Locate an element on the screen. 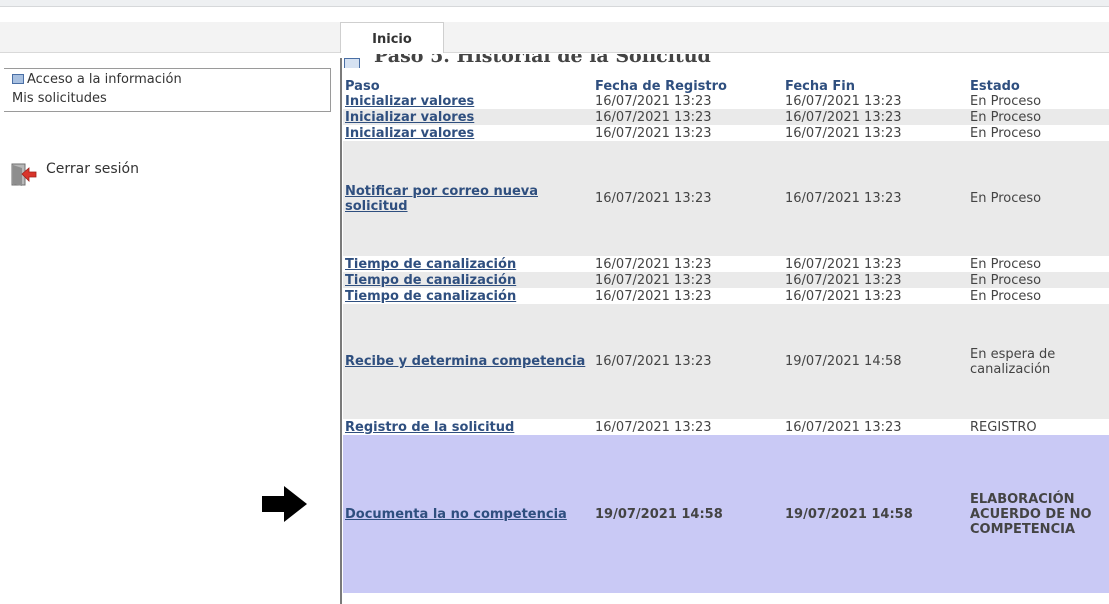  column-header-fecha-fin: Fecha Fin is located at coordinates (875, 86).